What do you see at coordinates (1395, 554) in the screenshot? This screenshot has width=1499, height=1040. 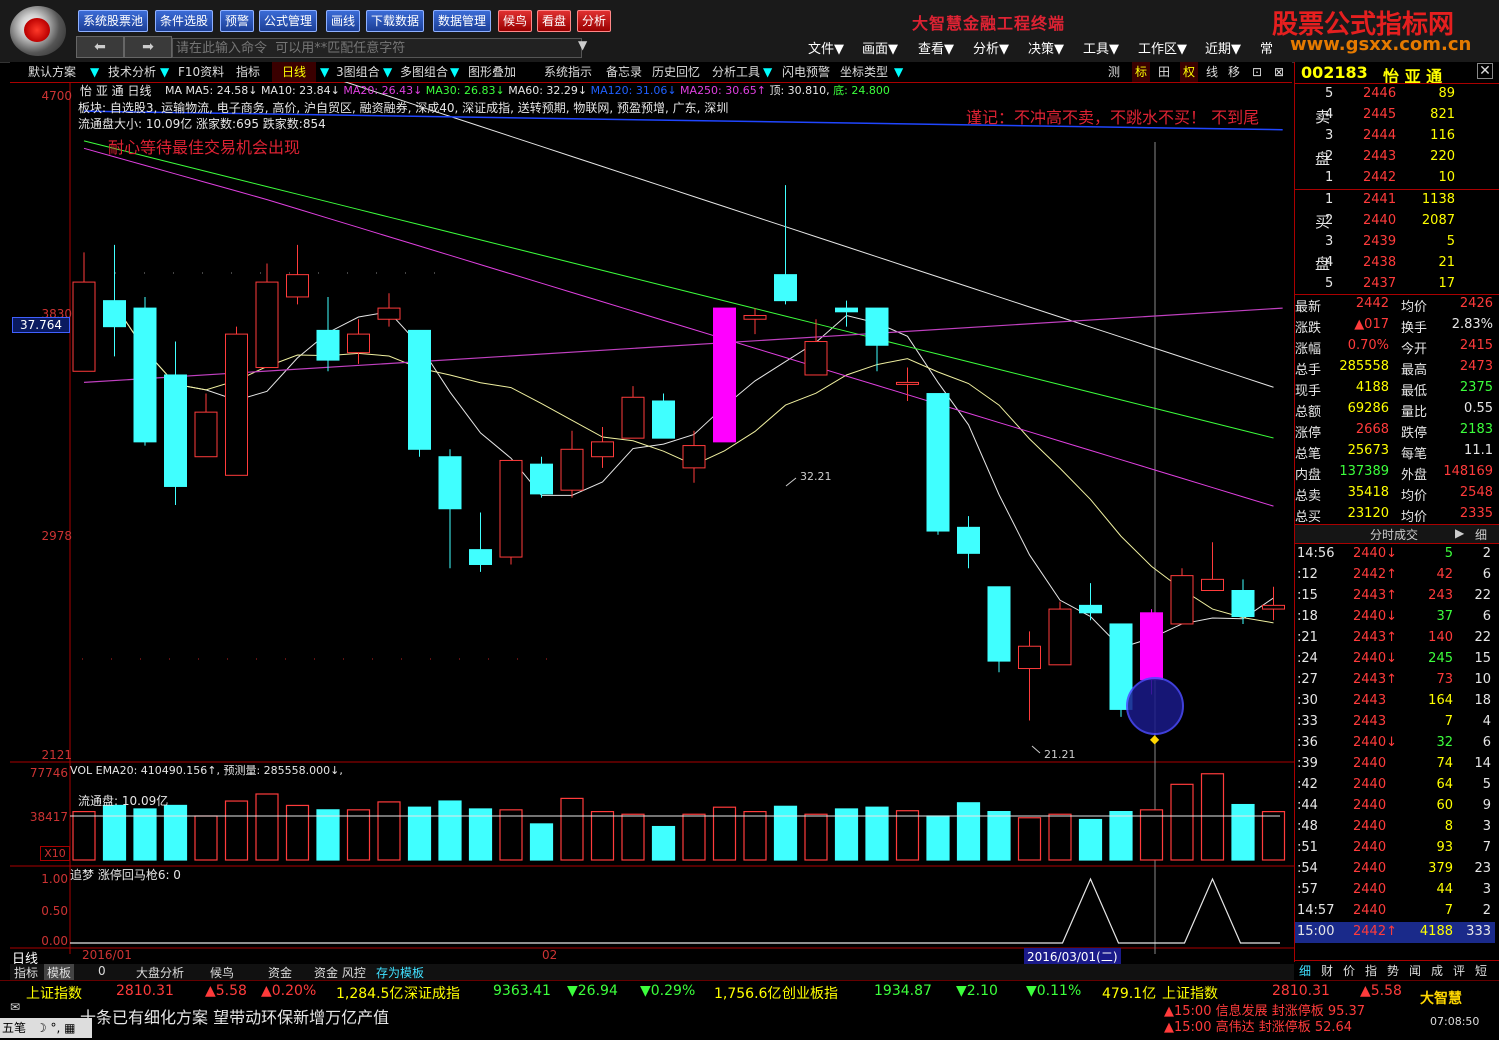 I see `tick-row: 14:56 2440↓ 5 2` at bounding box center [1395, 554].